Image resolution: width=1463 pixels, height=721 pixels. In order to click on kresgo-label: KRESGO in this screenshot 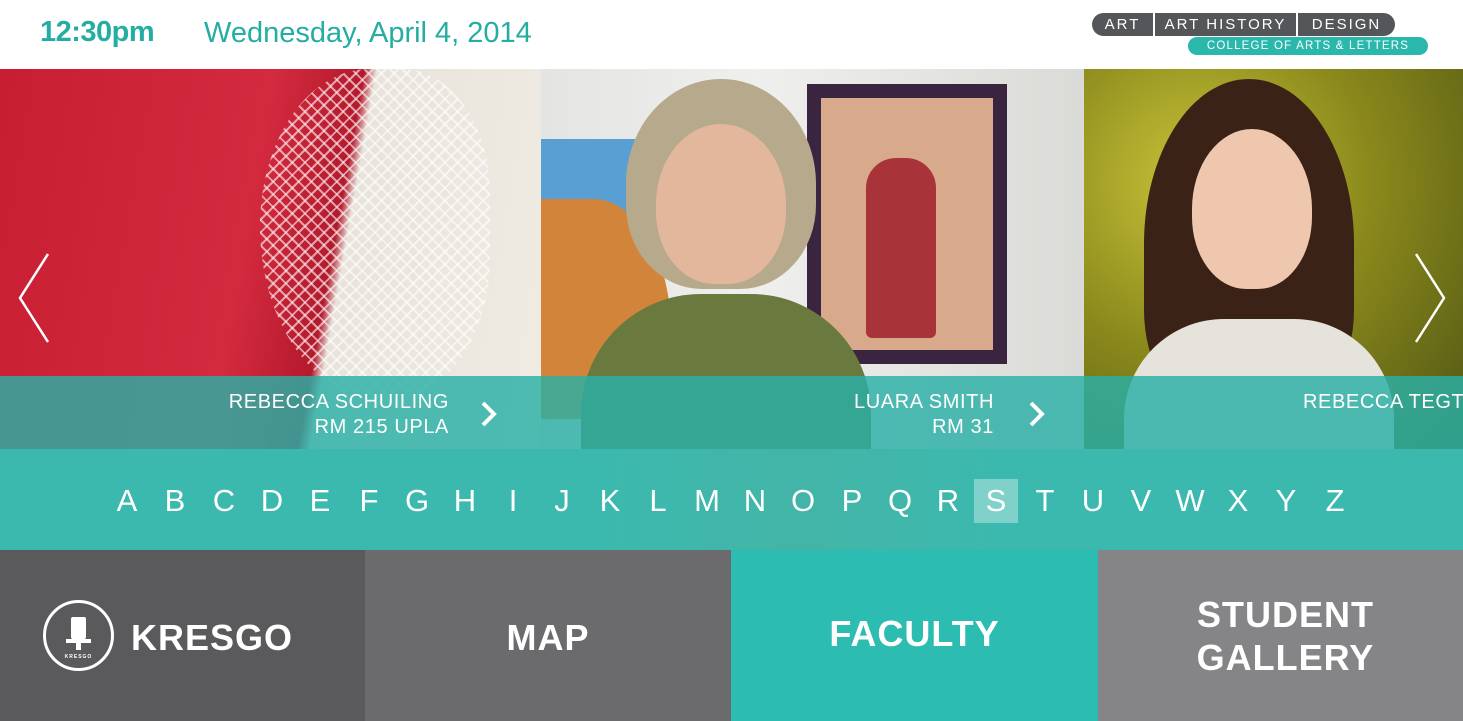, I will do `click(212, 637)`.